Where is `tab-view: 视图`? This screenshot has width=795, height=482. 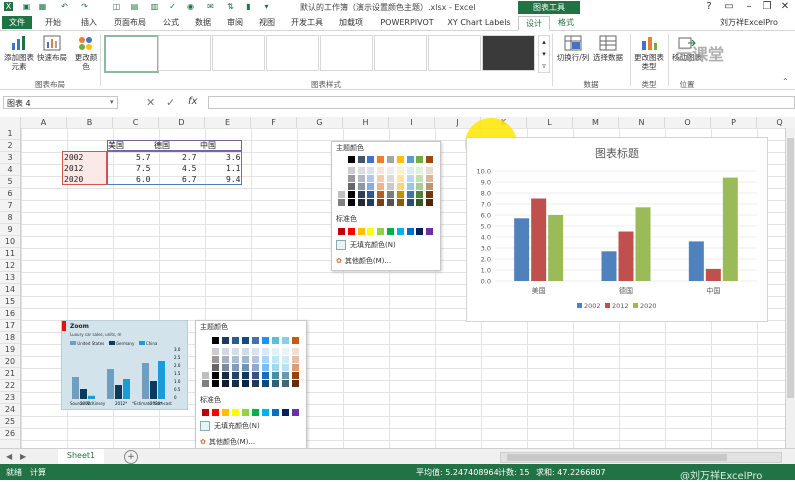
tab-view: 视图 is located at coordinates (267, 22).